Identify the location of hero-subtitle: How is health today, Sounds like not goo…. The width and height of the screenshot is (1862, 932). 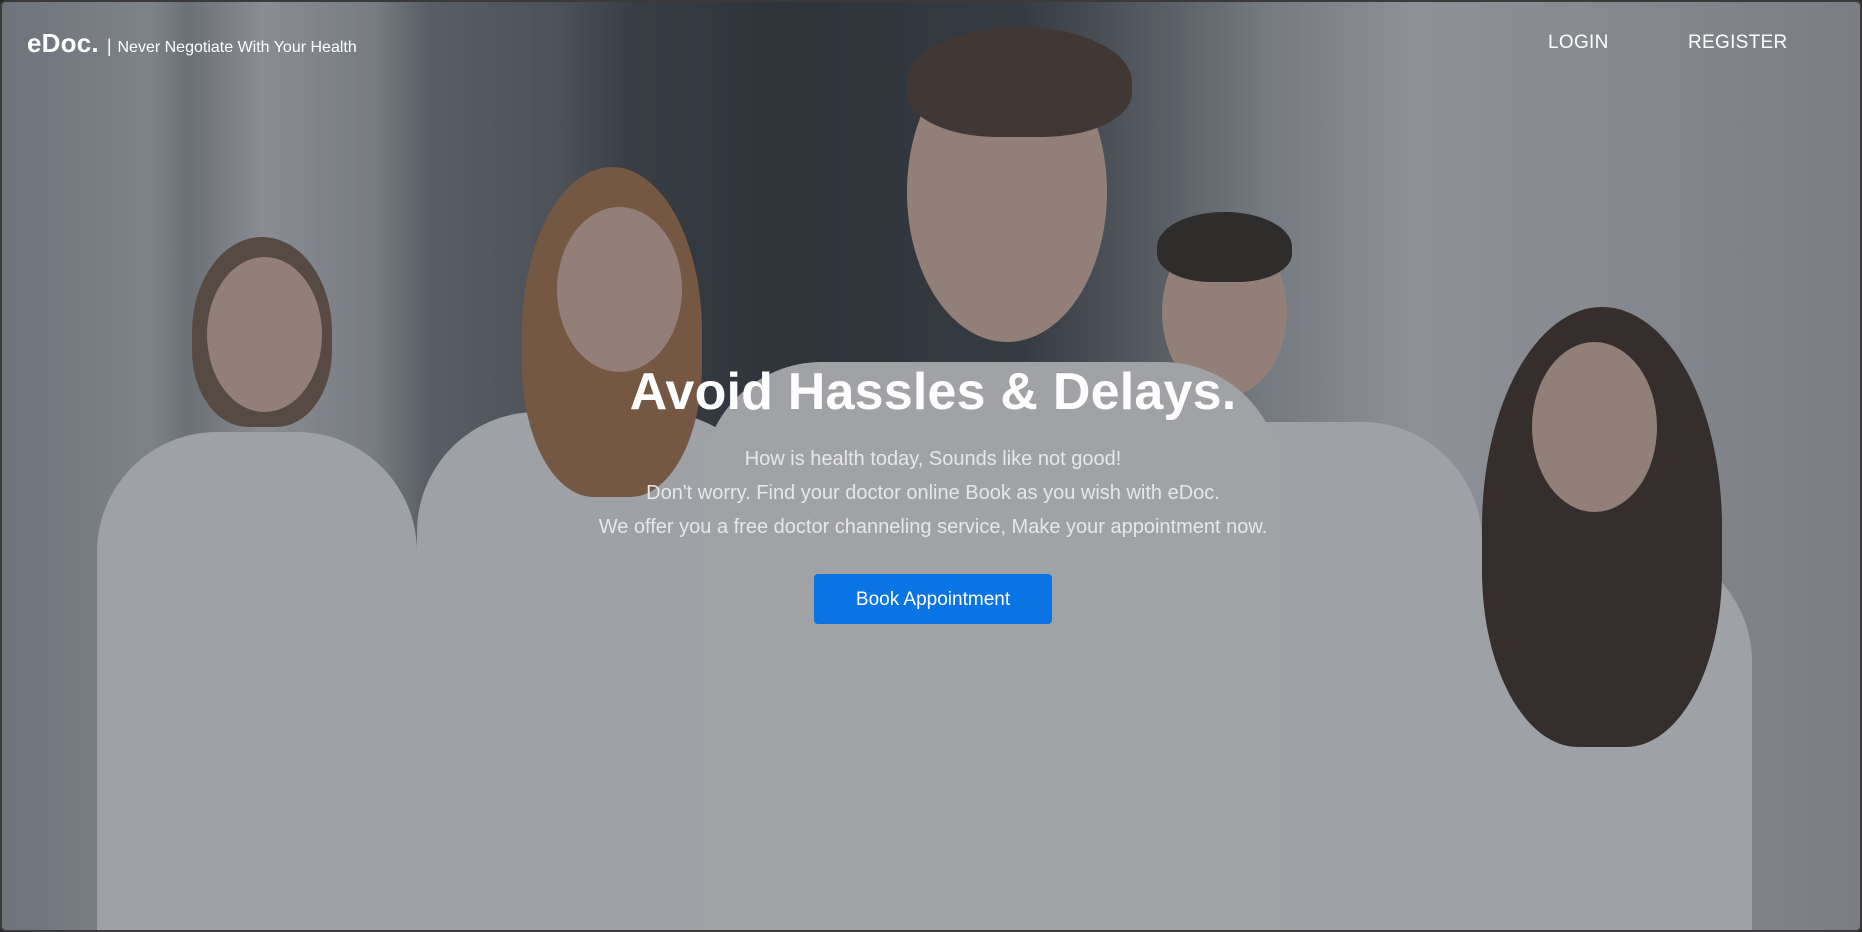
(931, 493).